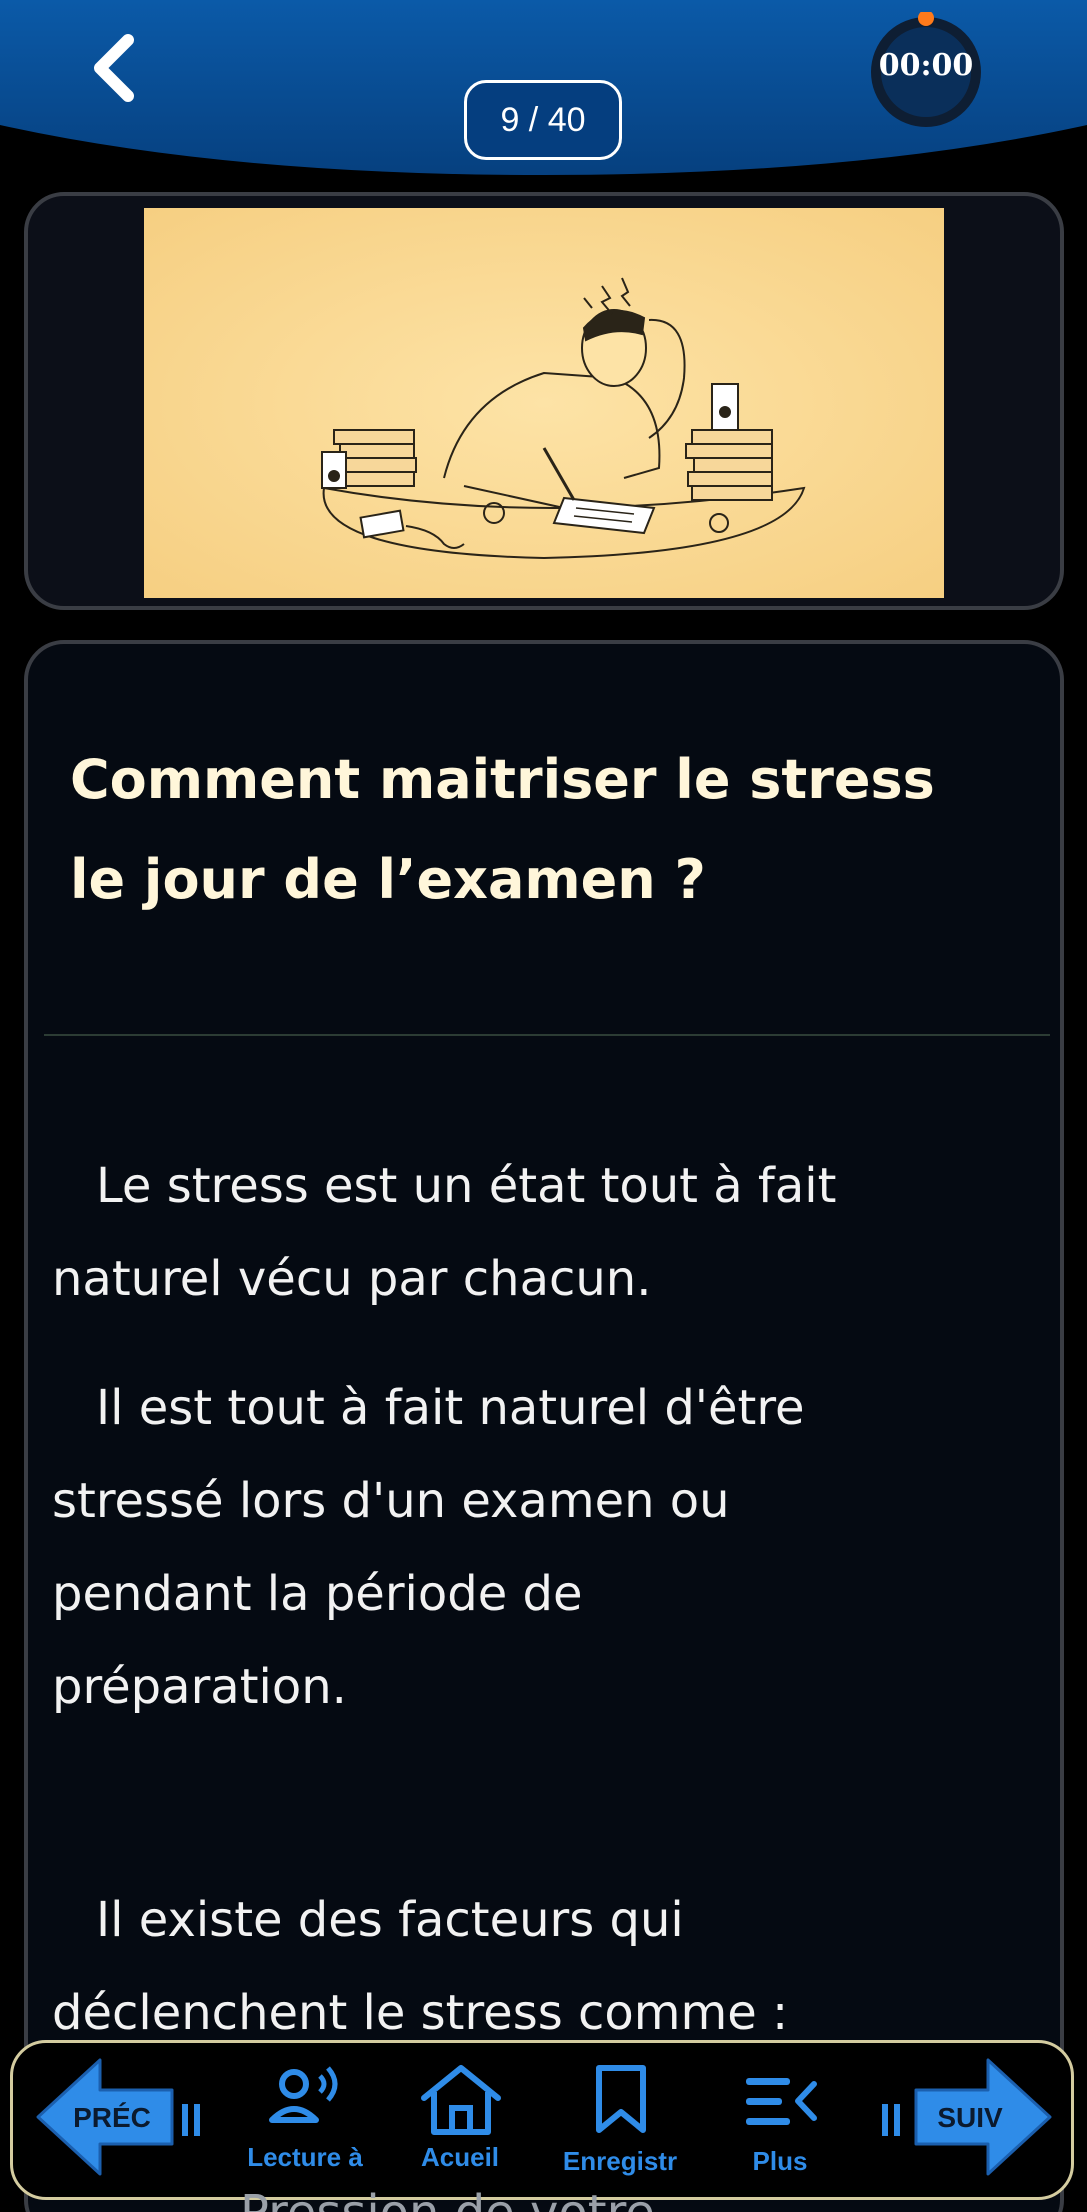 The height and width of the screenshot is (2212, 1087). I want to click on stressed-student-illustration, so click(544, 403).